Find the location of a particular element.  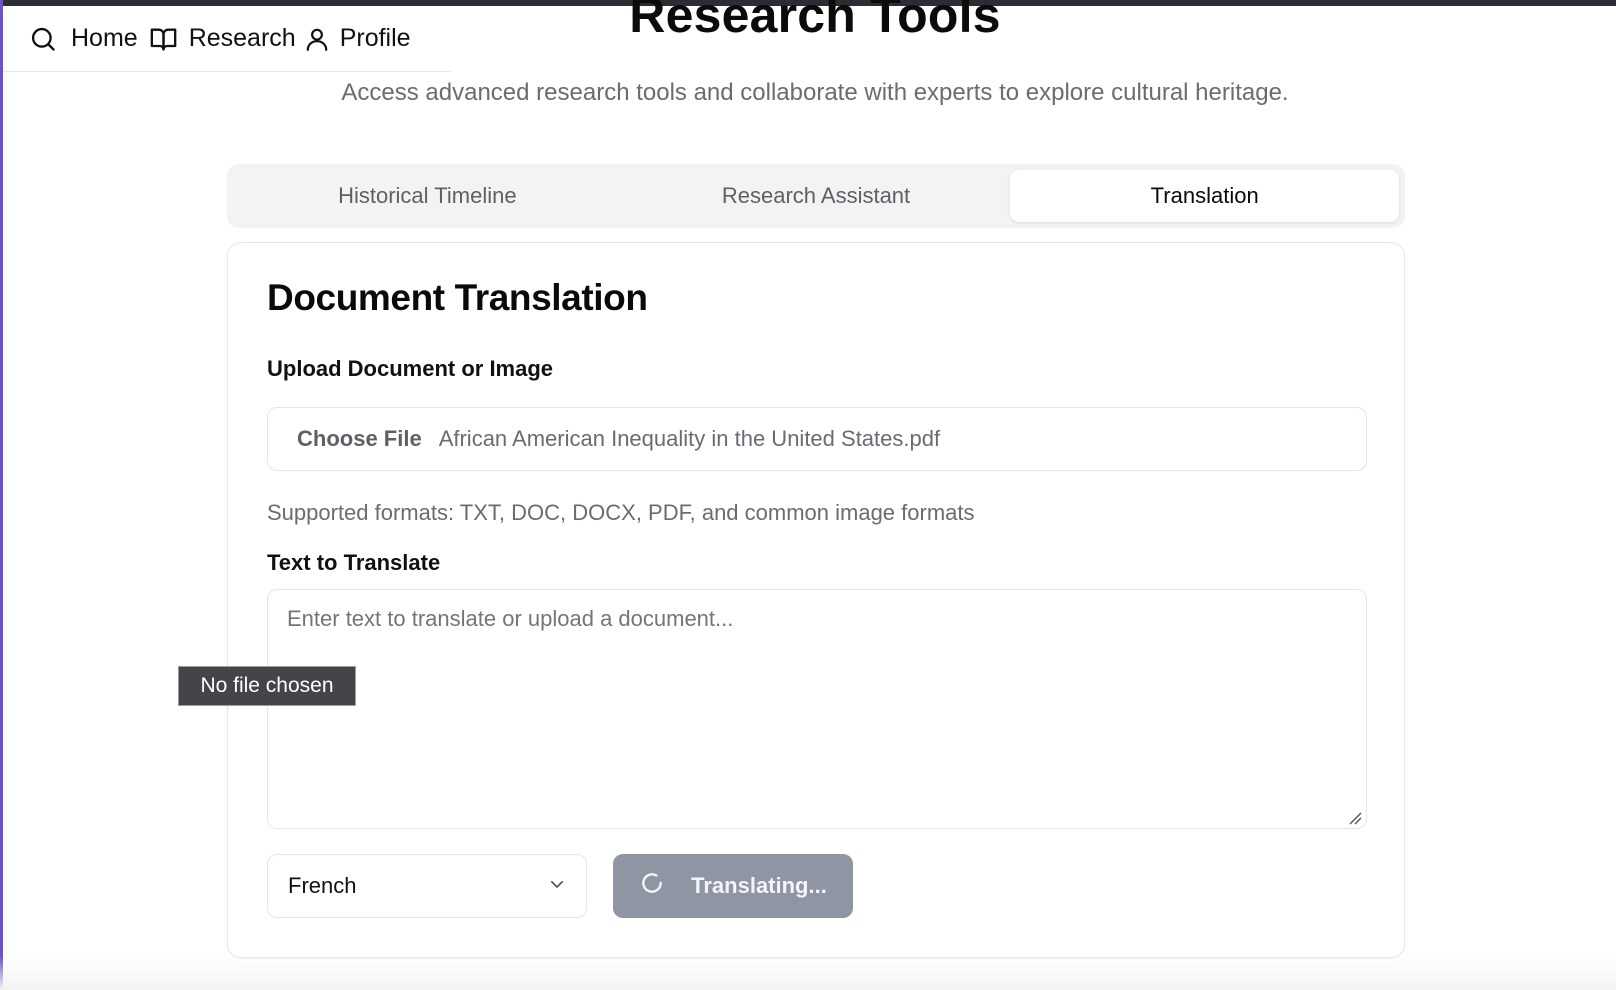

book-open-icon is located at coordinates (163, 39).